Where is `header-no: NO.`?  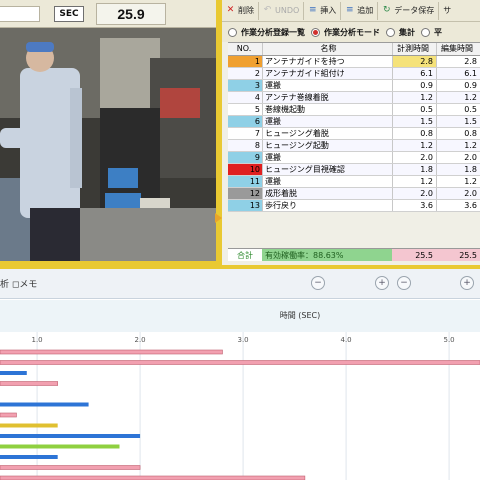
header-no: NO. is located at coordinates (244, 48).